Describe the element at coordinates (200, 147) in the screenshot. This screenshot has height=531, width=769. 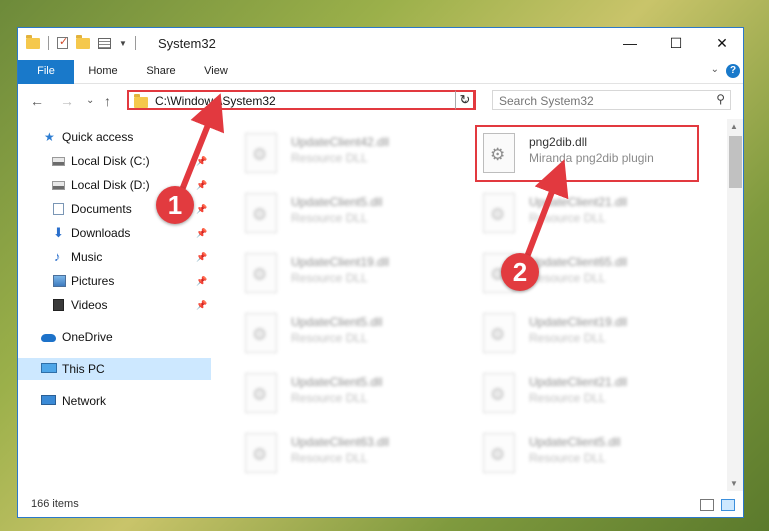
I see `arrow-to-address-bar` at that location.